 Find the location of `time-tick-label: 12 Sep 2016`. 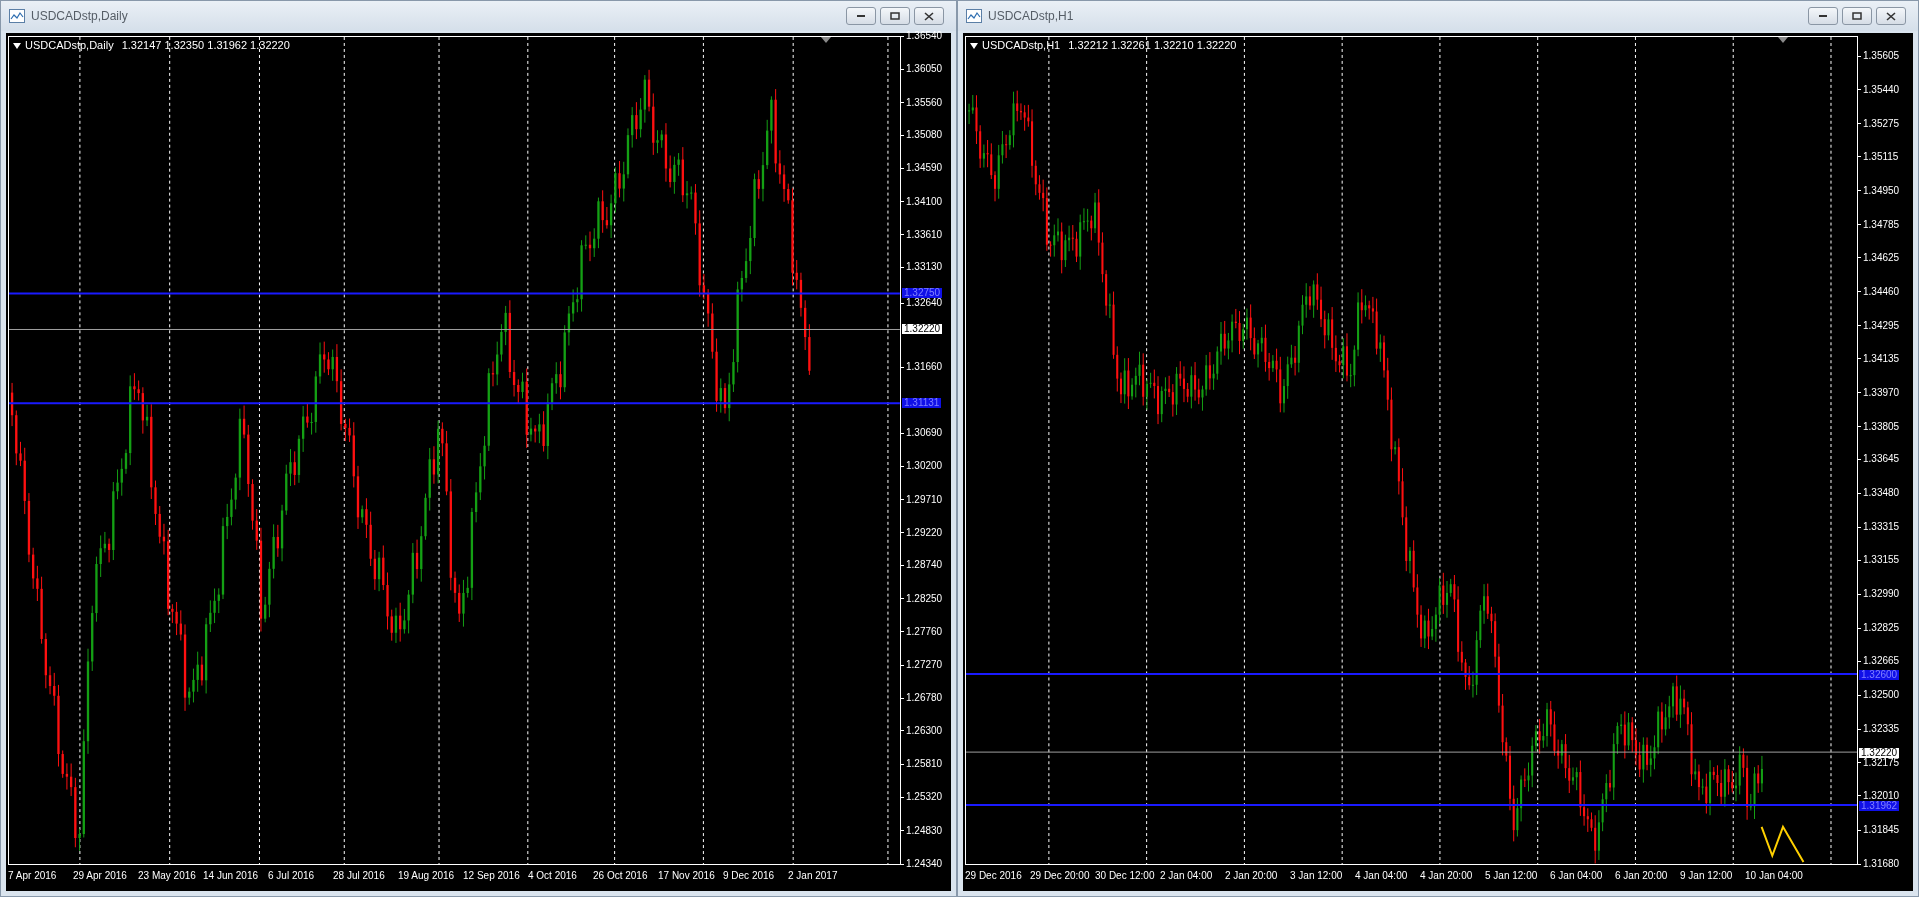

time-tick-label: 12 Sep 2016 is located at coordinates (492, 875).